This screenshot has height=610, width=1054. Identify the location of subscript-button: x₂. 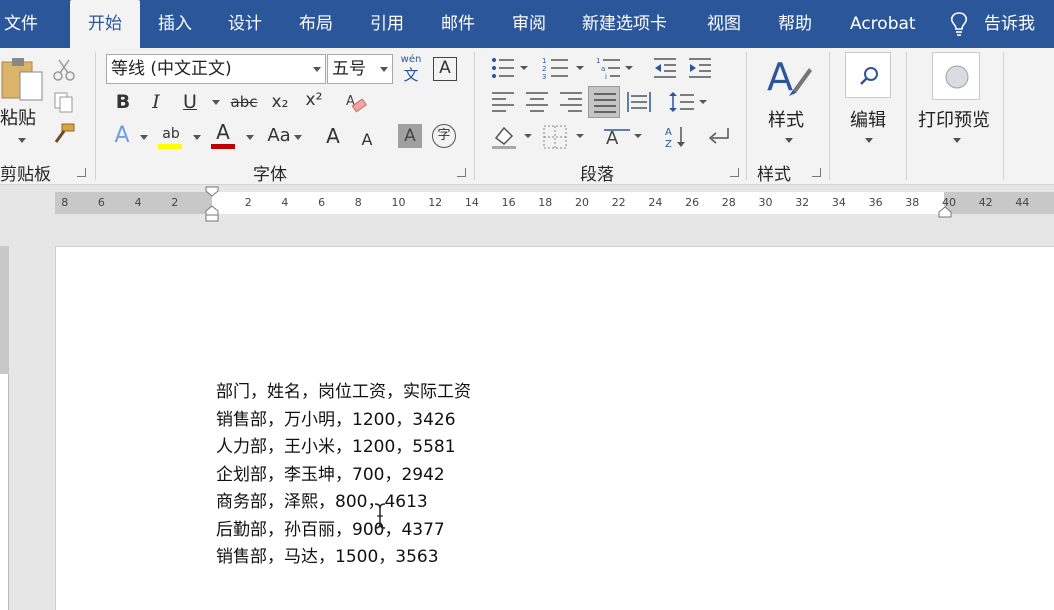
(280, 102).